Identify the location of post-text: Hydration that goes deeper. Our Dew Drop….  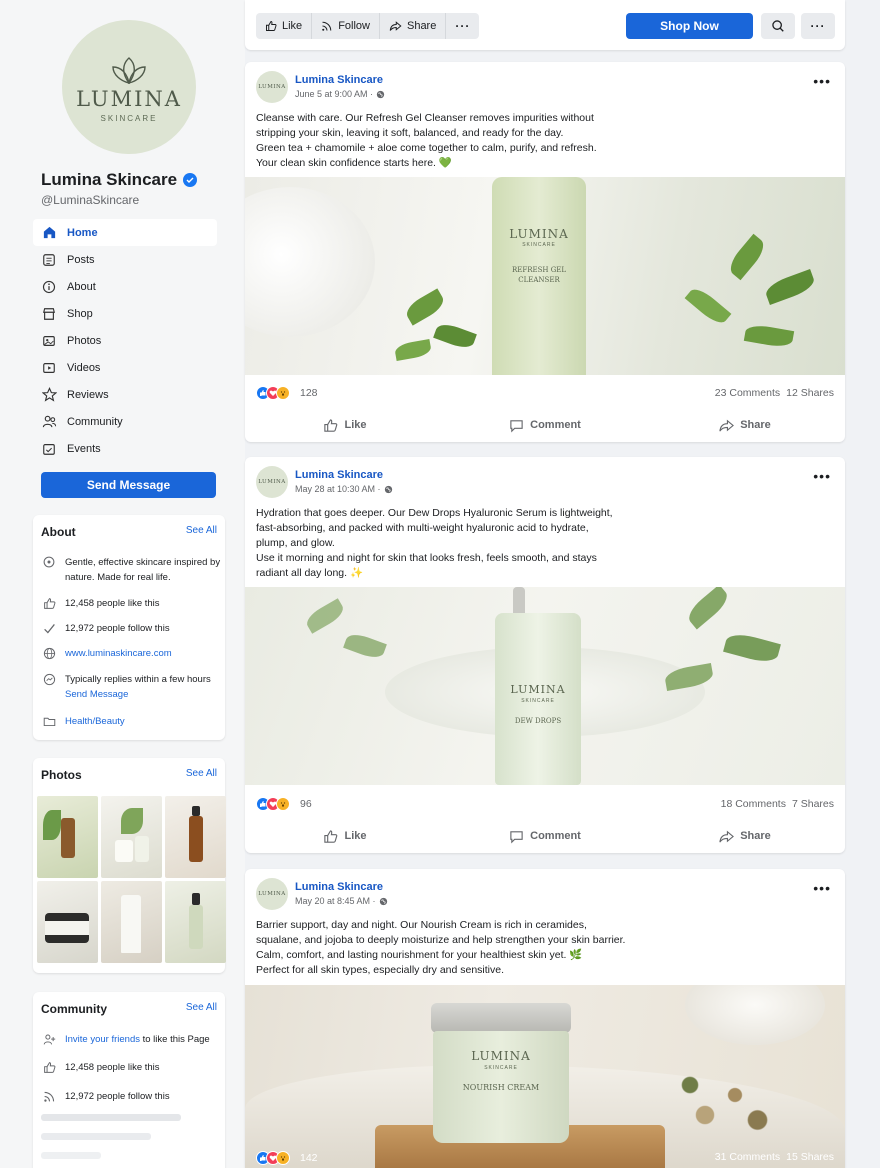
(546, 543).